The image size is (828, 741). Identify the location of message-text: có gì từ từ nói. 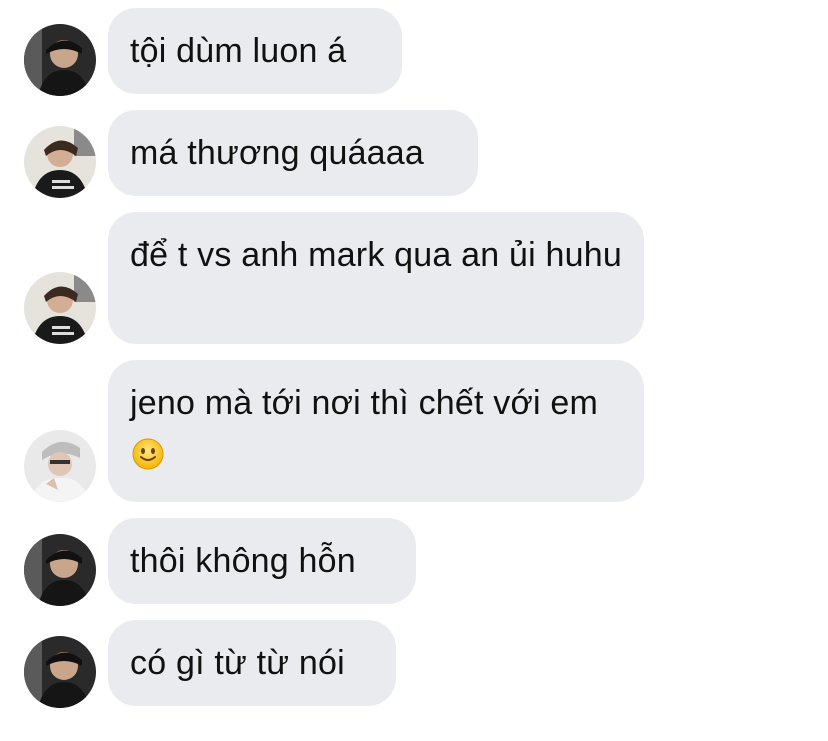
(237, 663).